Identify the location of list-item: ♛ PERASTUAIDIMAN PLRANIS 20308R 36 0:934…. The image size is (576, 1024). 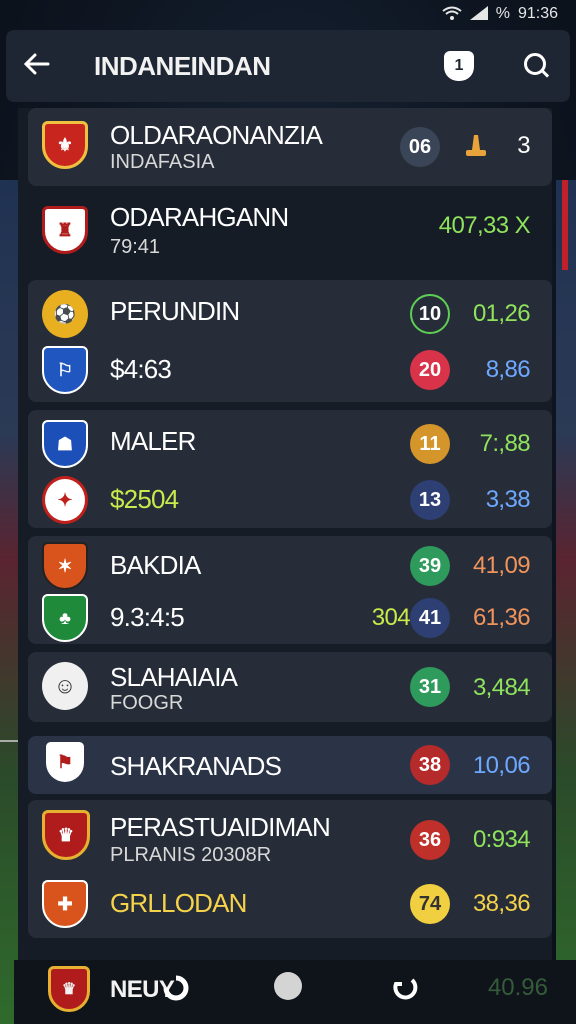
(290, 869).